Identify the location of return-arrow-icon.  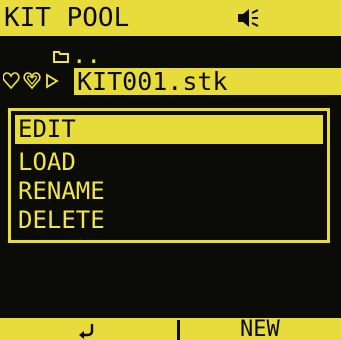
(88, 331).